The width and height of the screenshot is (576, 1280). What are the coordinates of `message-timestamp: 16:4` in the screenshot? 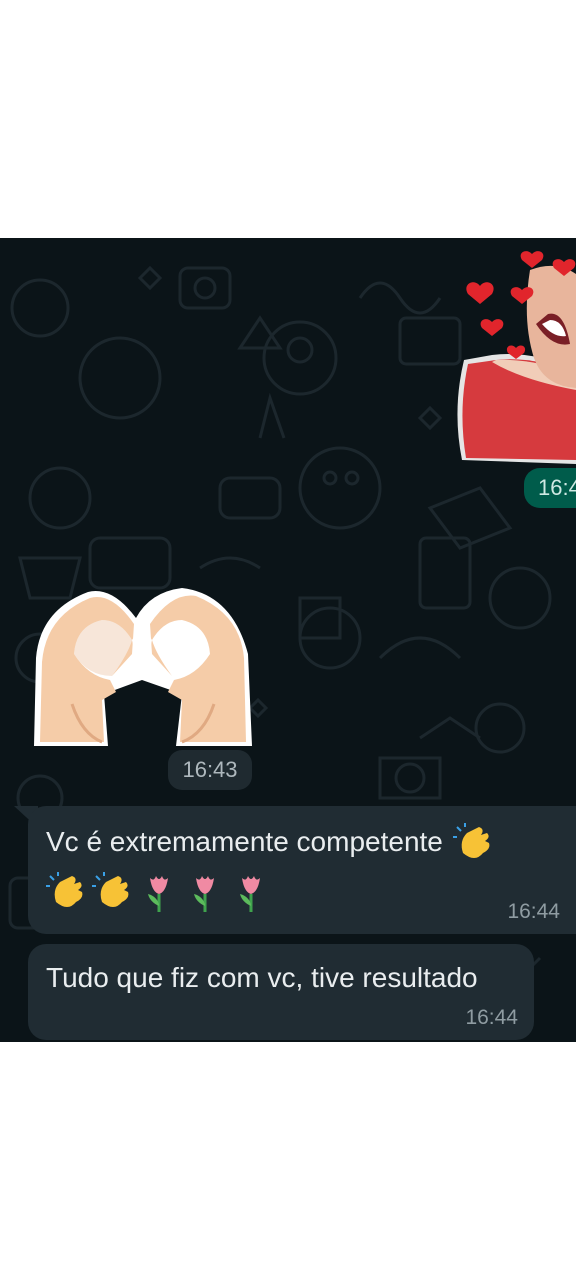 It's located at (550, 488).